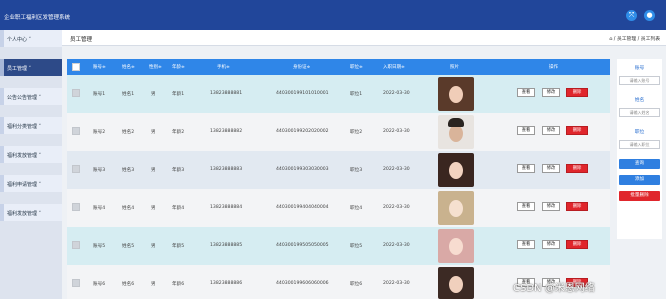 The height and width of the screenshot is (299, 666). What do you see at coordinates (24, 98) in the screenshot?
I see `sidebar-item-label: 公告公告管理 ˅` at bounding box center [24, 98].